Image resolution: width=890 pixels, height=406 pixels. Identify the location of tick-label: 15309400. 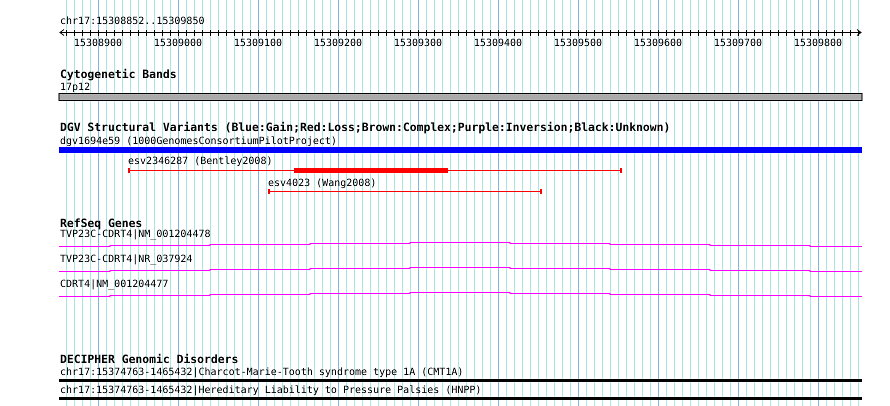
(498, 43).